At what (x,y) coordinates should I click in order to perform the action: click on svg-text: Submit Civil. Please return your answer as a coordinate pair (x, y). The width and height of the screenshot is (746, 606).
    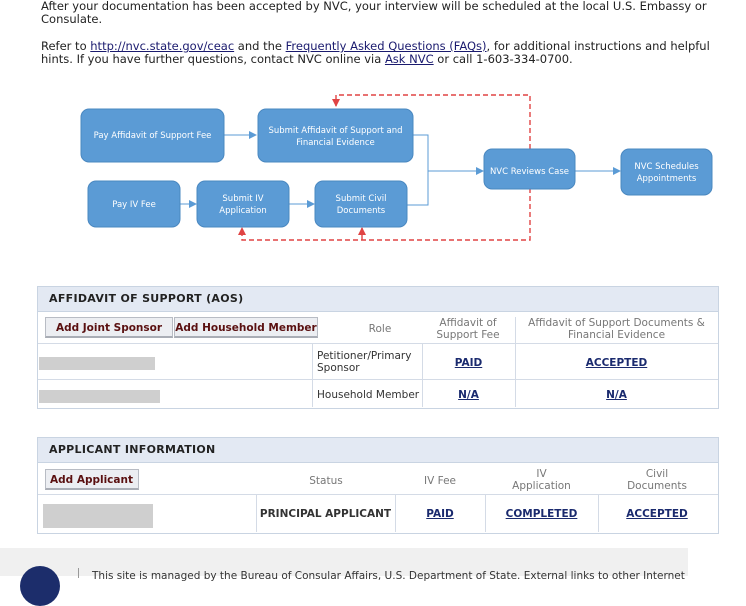
    Looking at the image, I should click on (361, 199).